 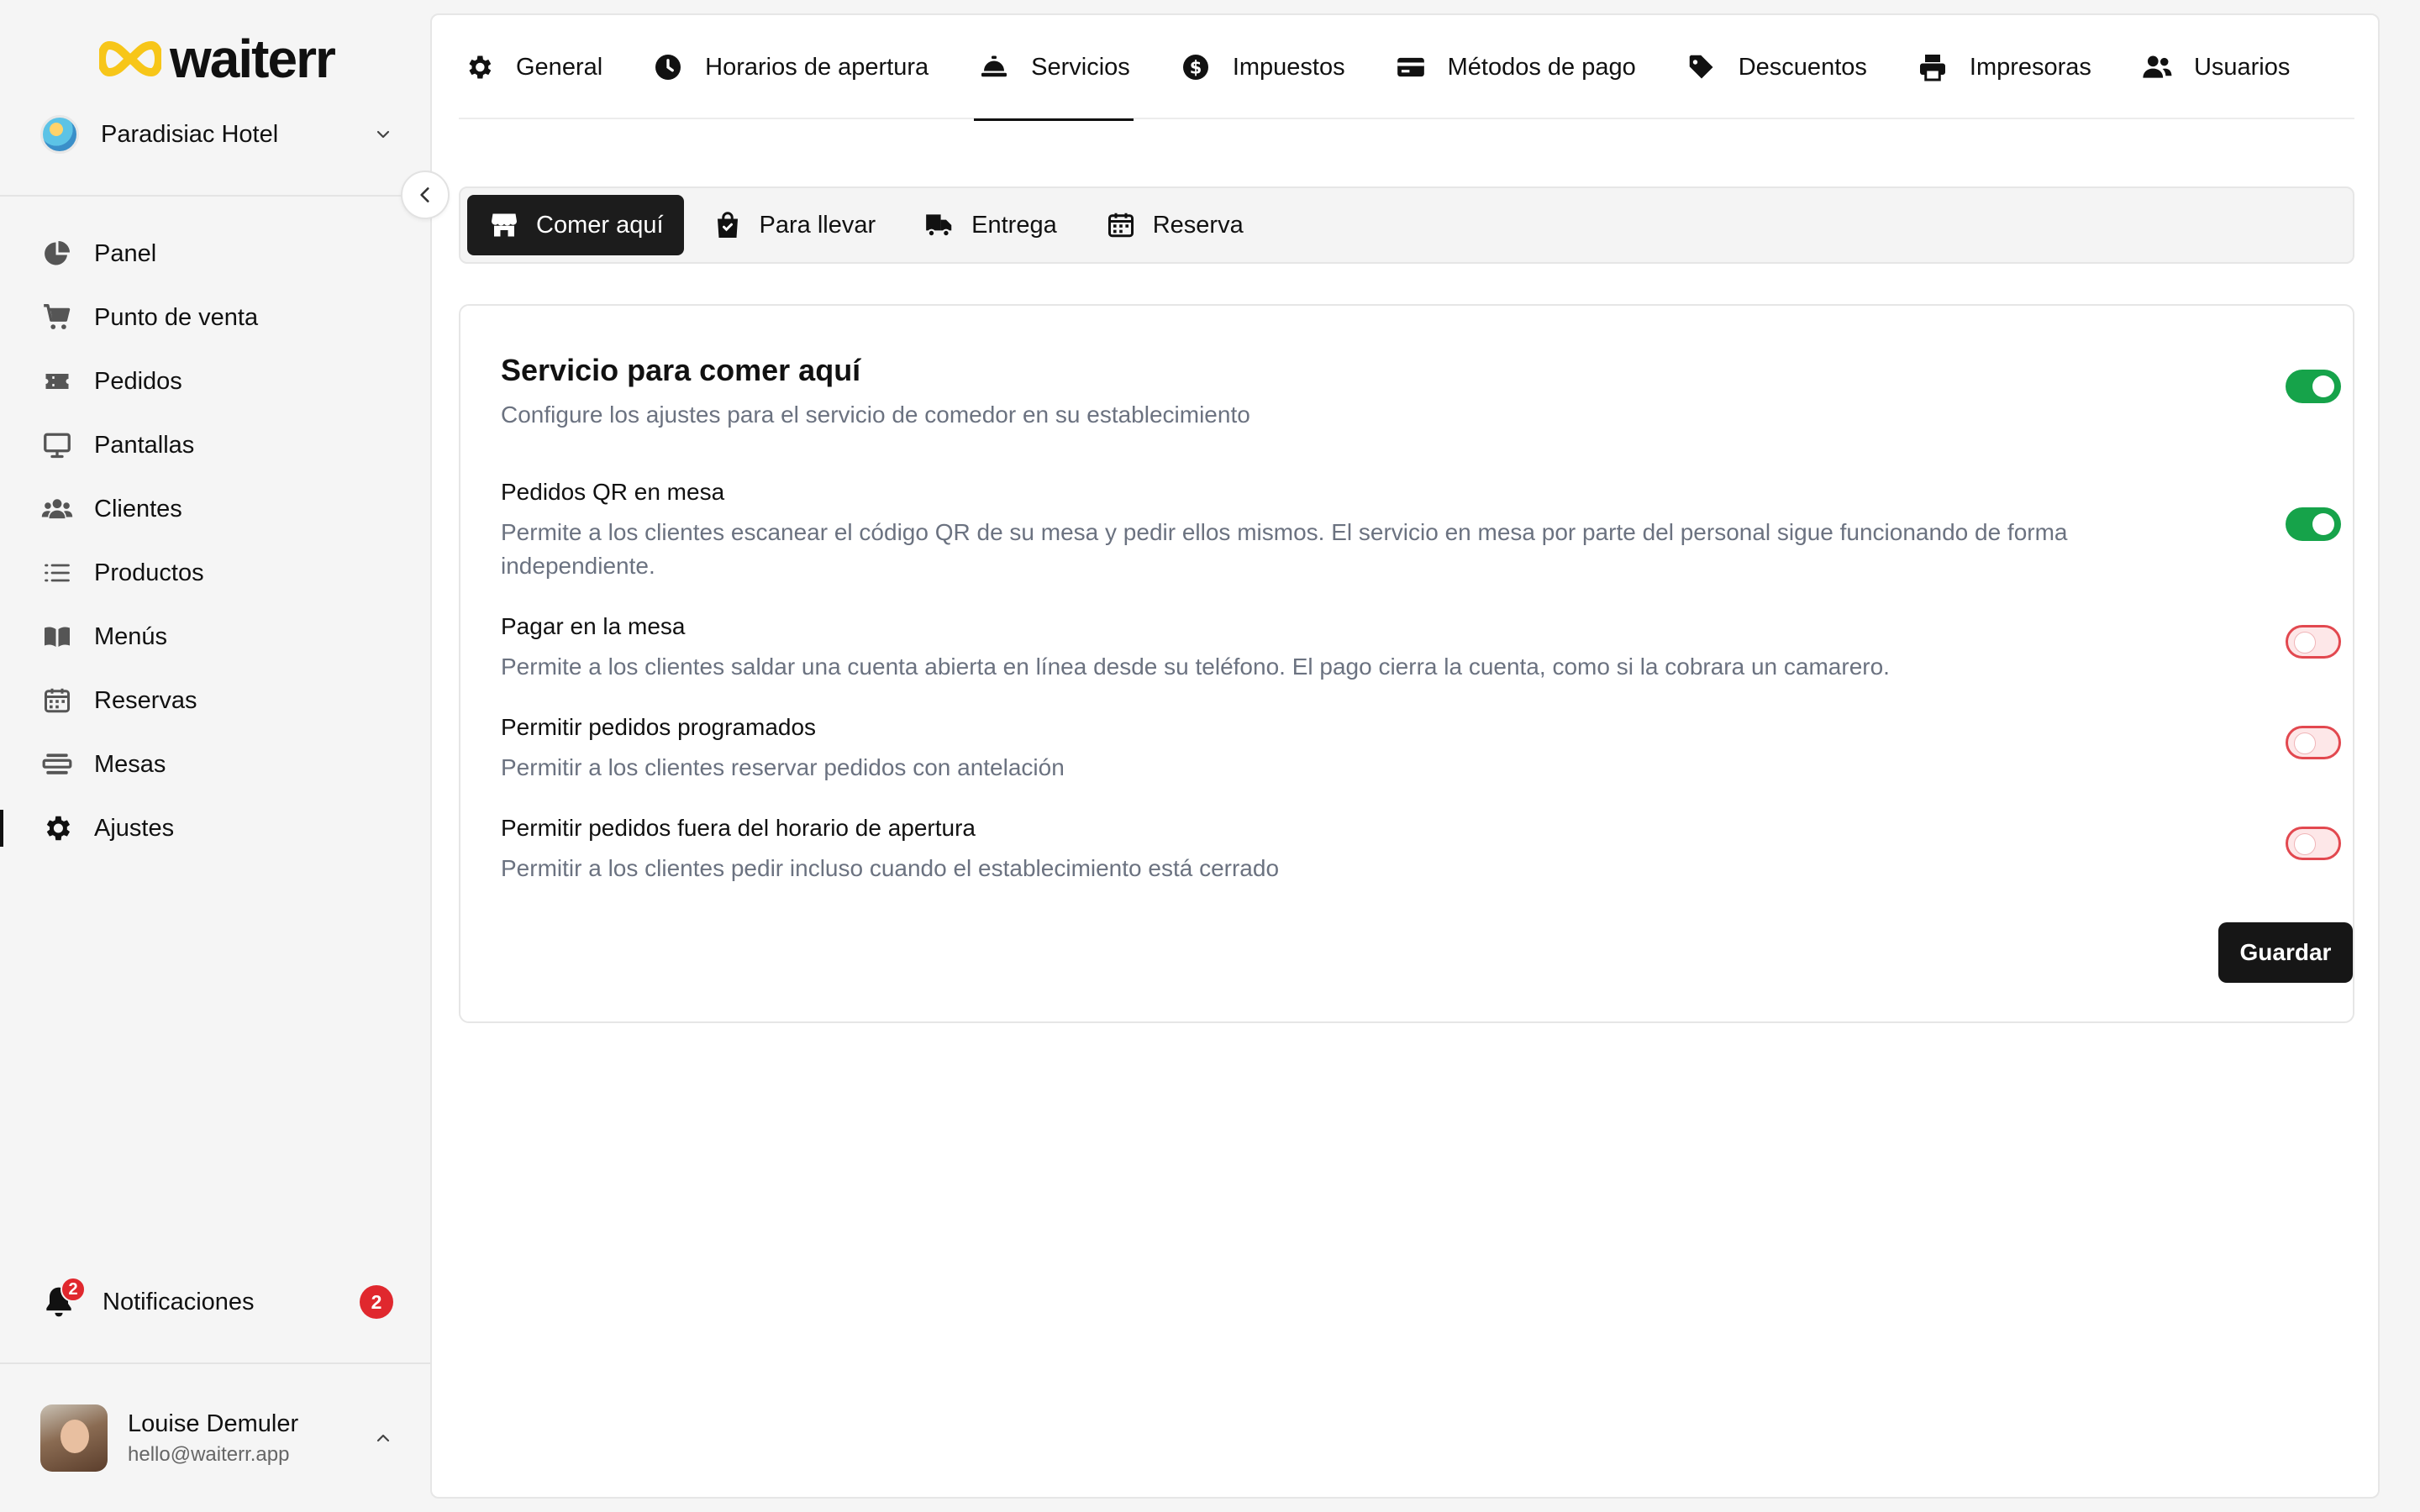 What do you see at coordinates (214, 1423) in the screenshot?
I see `user-name: Louise Demuler` at bounding box center [214, 1423].